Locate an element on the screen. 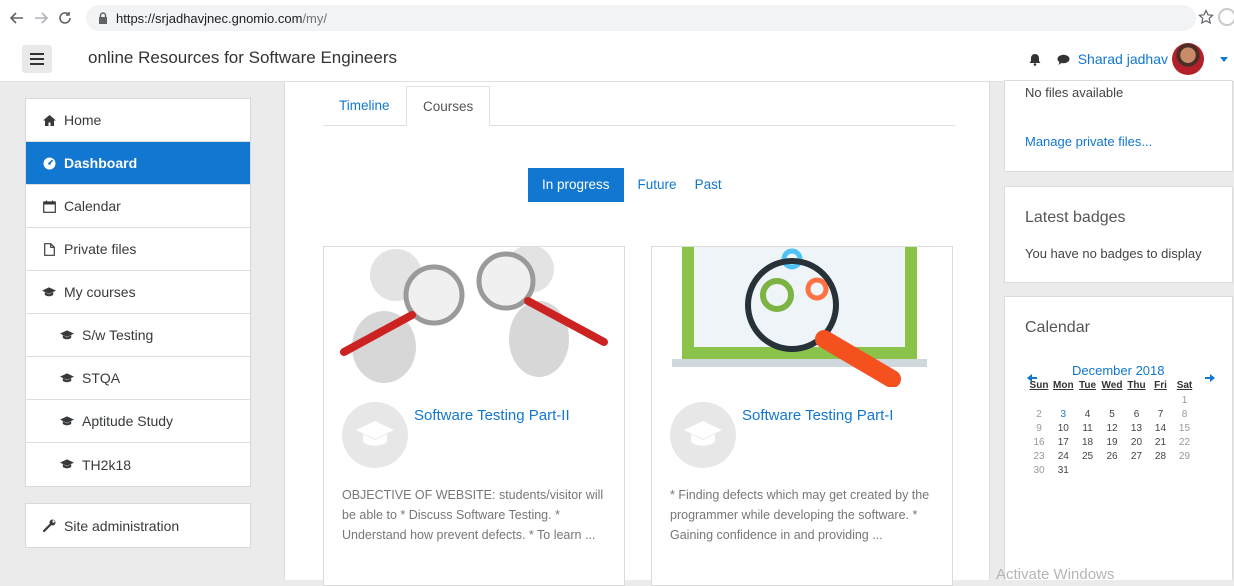 The image size is (1234, 586). avatar is located at coordinates (1188, 59).